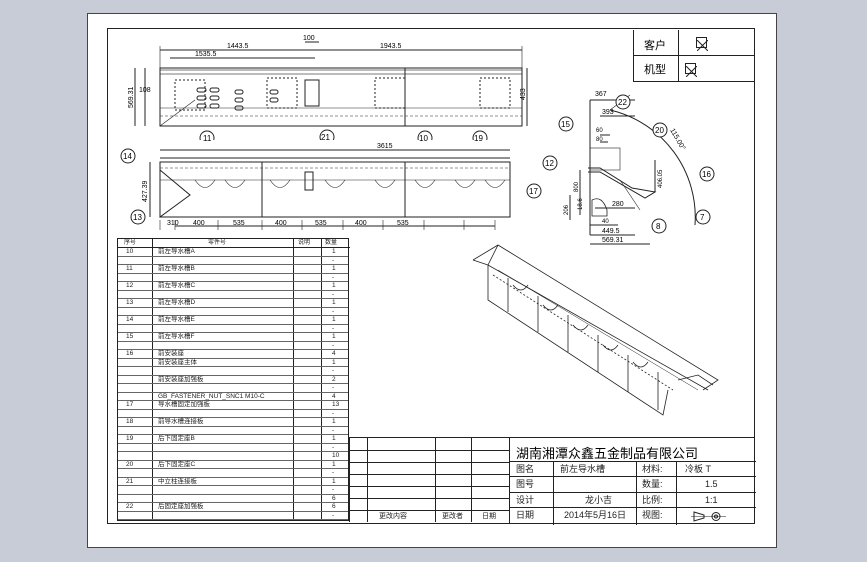 This screenshot has width=867, height=562. I want to click on front-view-balloons: 14 13, so click(133, 186).